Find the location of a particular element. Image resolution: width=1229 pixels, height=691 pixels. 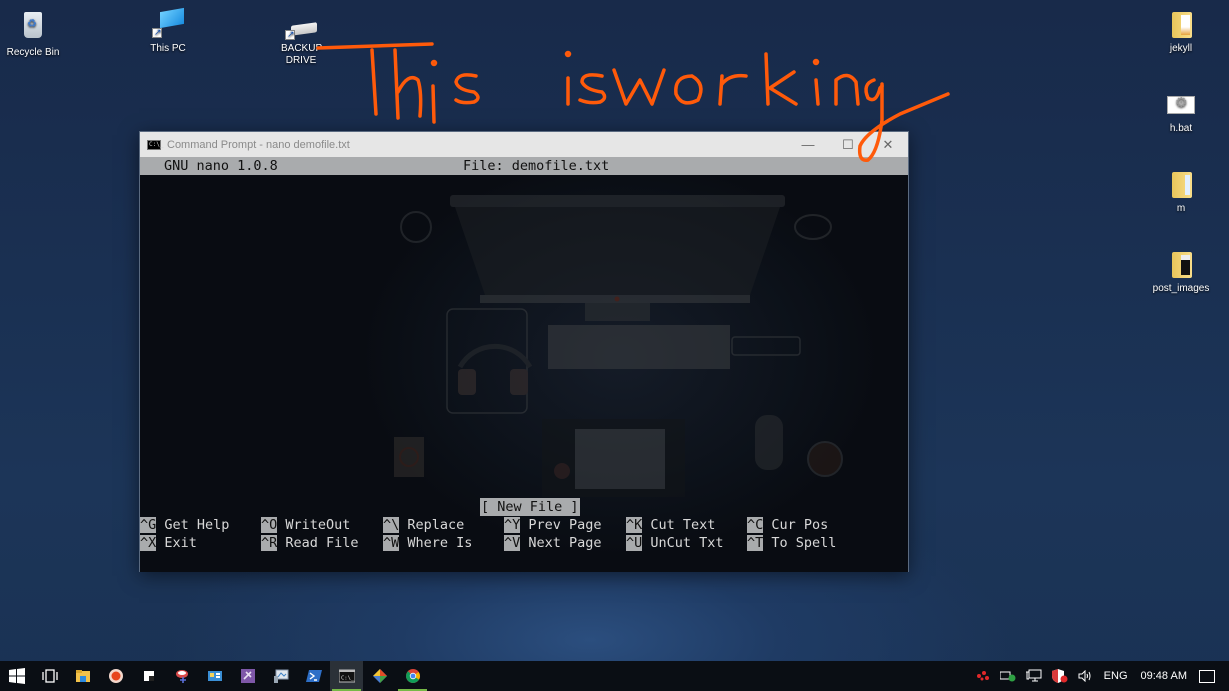

shortcut-exit: ^X Exit is located at coordinates (168, 543).